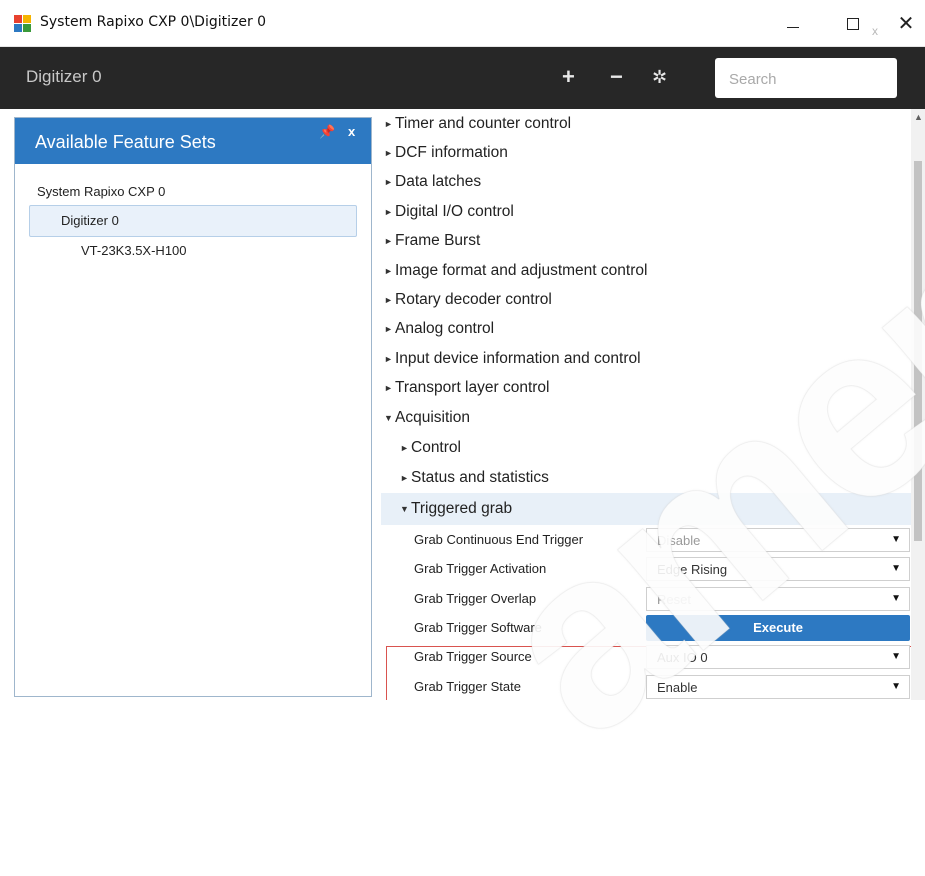 The image size is (925, 876). What do you see at coordinates (778, 599) in the screenshot?
I see `grab-trigger-overlap-select: Reset ▼` at bounding box center [778, 599].